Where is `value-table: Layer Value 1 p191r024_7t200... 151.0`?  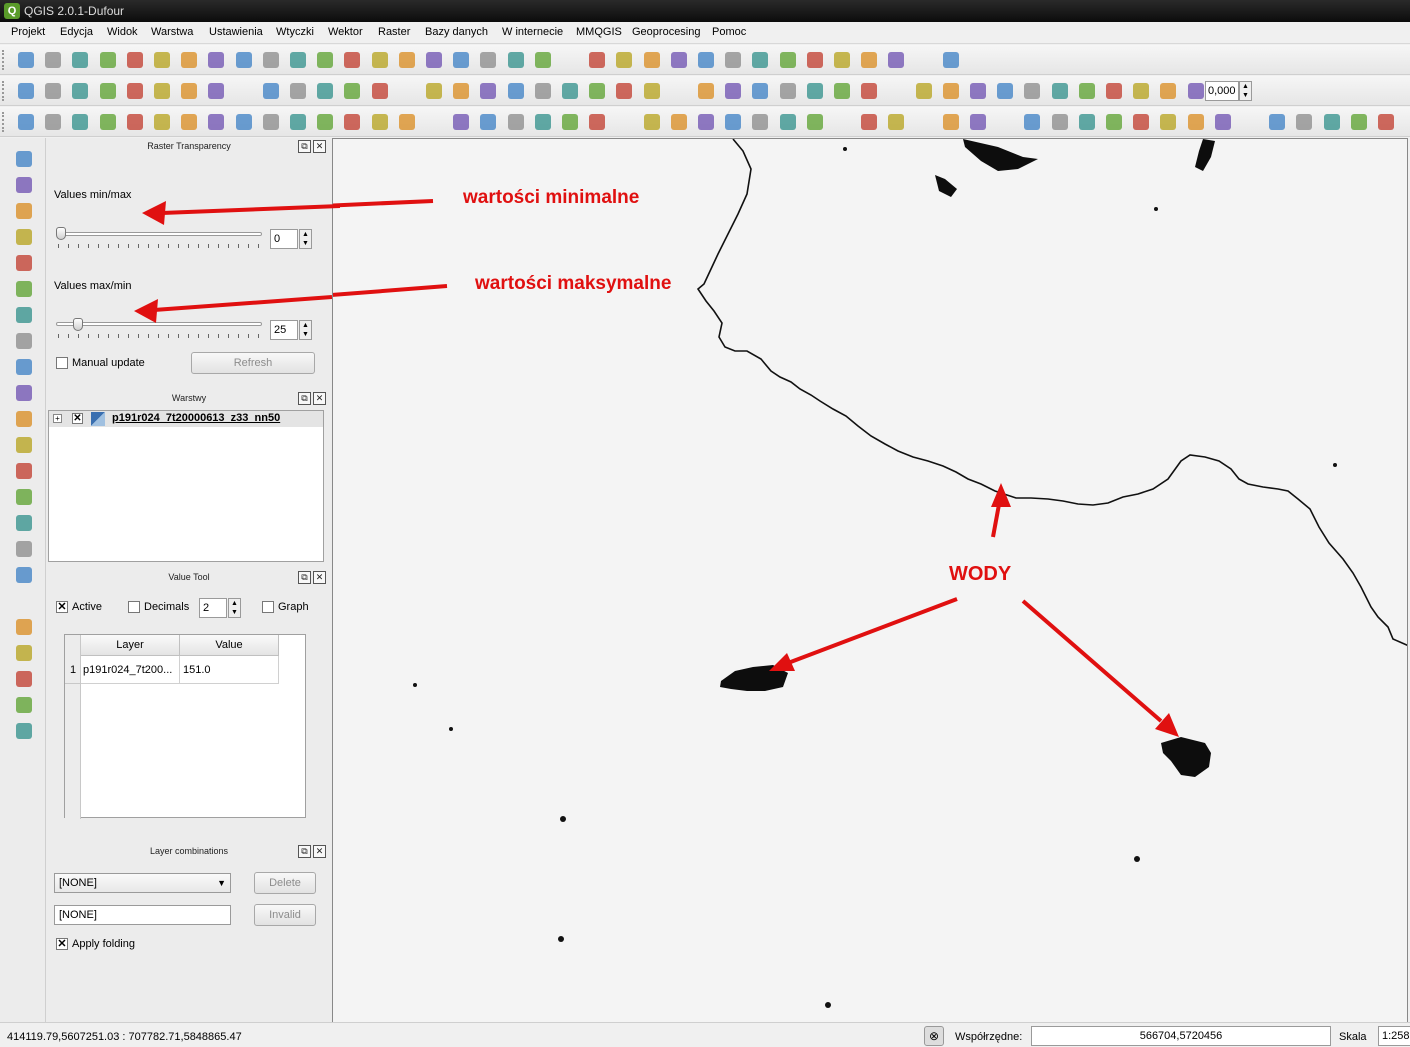 value-table: Layer Value 1 p191r024_7t200... 151.0 is located at coordinates (185, 726).